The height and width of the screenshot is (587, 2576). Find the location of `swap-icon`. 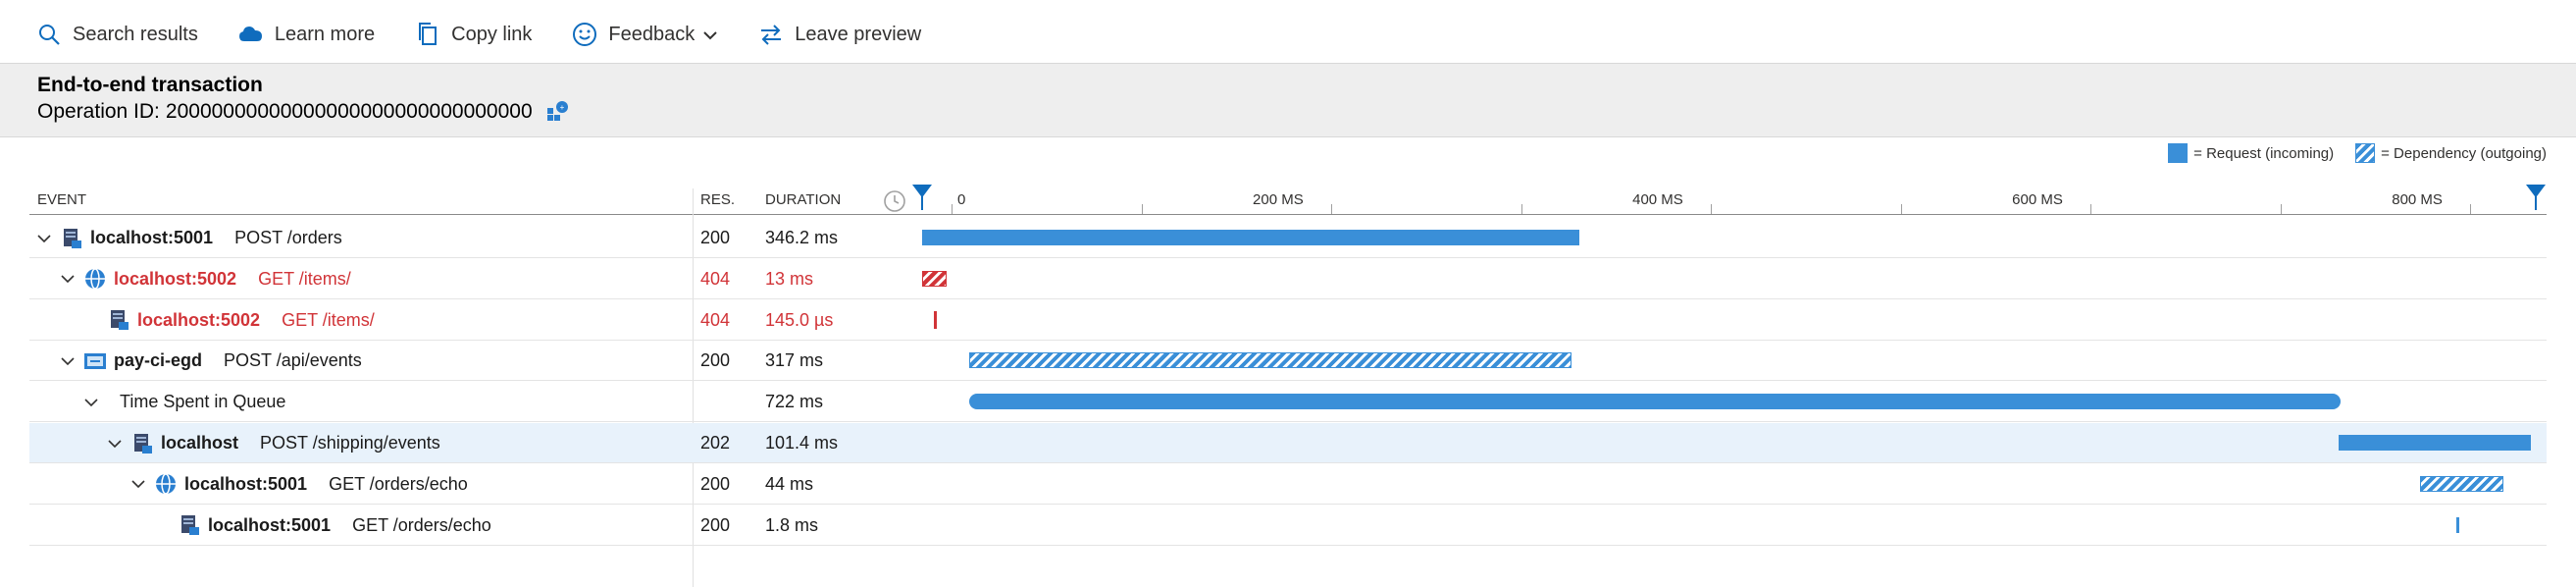

swap-icon is located at coordinates (771, 34).